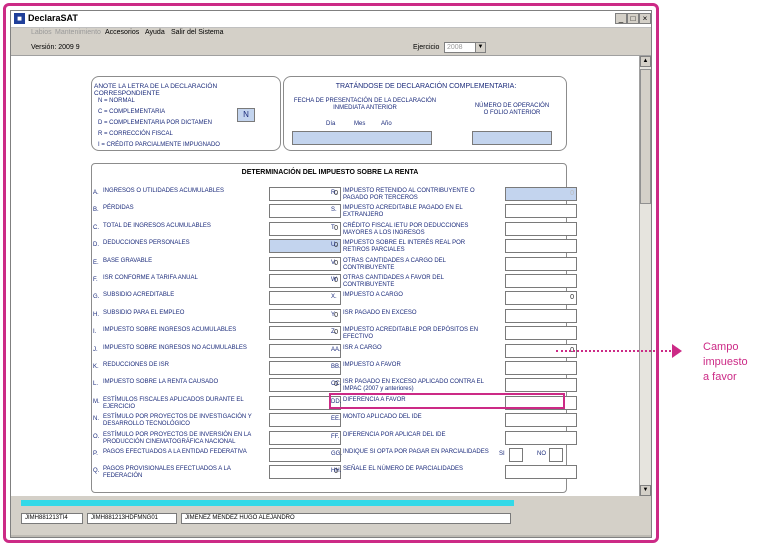  What do you see at coordinates (146, 243) in the screenshot?
I see `isr-row-label: DEDUCCIONES PERSONALES` at bounding box center [146, 243].